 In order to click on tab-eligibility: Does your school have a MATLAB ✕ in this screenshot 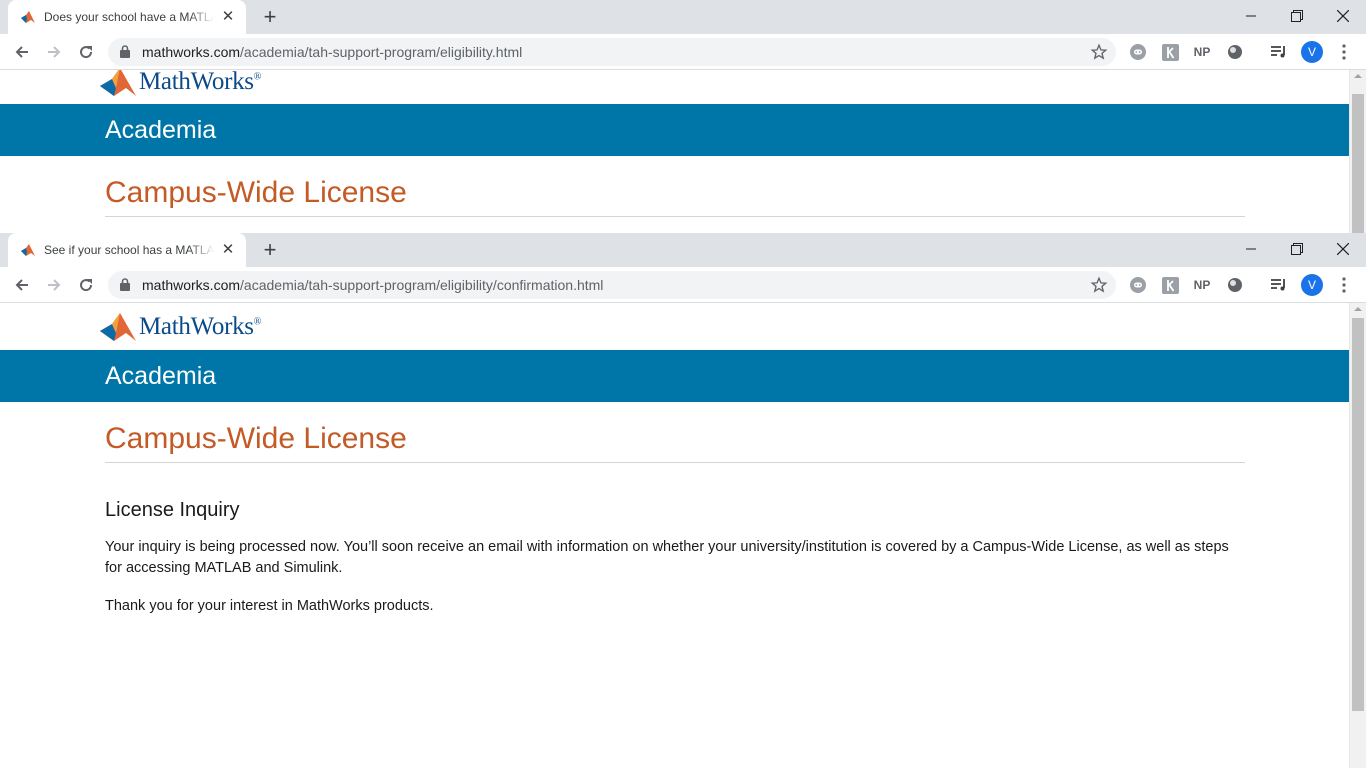, I will do `click(127, 17)`.